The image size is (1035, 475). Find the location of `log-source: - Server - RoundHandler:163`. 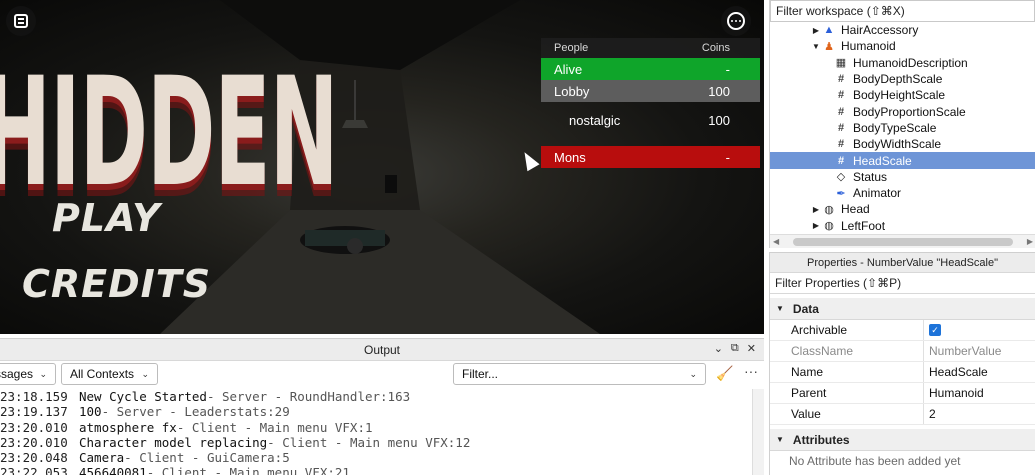

log-source: - Server - RoundHandler:163 is located at coordinates (308, 396).